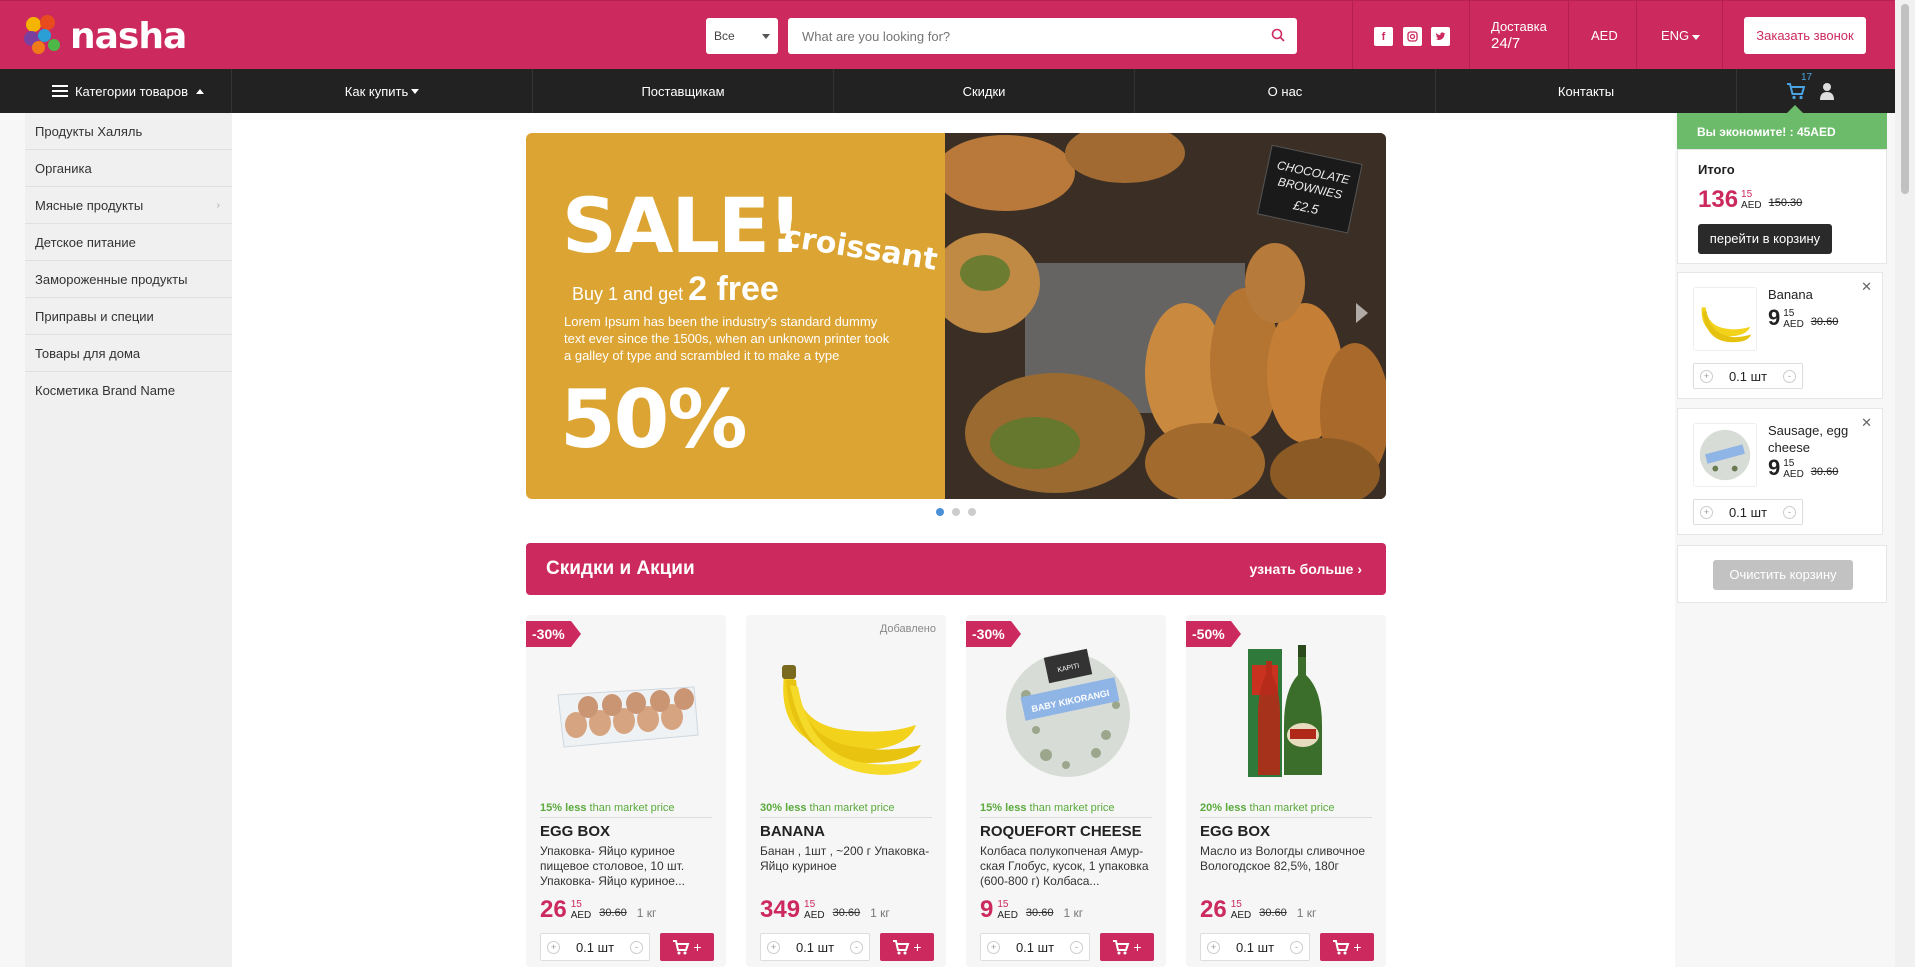 Image resolution: width=1915 pixels, height=967 pixels. Describe the element at coordinates (131, 91) in the screenshot. I see `nav-categories-label: Категории товаров` at that location.